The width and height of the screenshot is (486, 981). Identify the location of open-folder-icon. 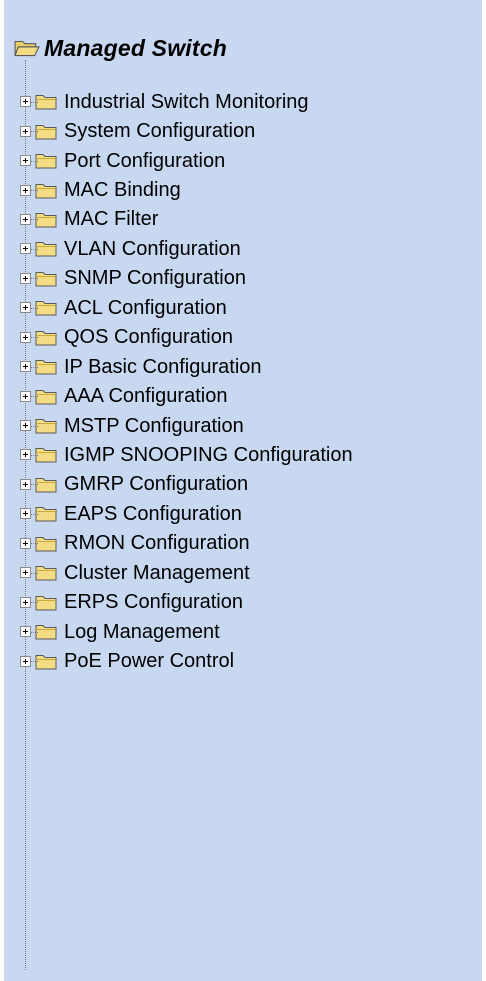
(27, 48).